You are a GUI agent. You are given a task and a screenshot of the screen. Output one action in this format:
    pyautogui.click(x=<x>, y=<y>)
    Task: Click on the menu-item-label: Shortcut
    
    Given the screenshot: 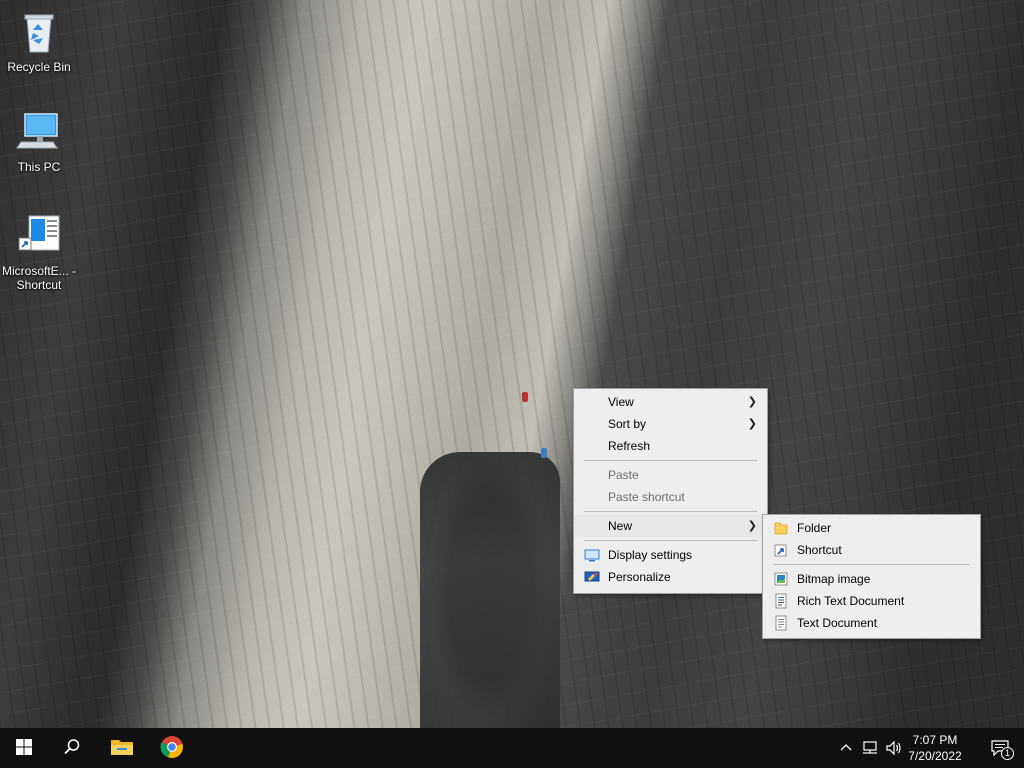 What is the action you would take?
    pyautogui.click(x=819, y=550)
    